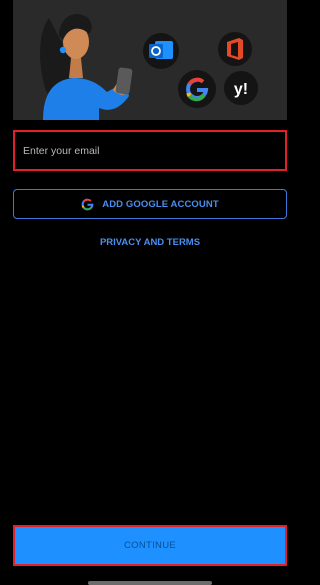 The image size is (320, 585). What do you see at coordinates (86, 67) in the screenshot?
I see `woman-illustration` at bounding box center [86, 67].